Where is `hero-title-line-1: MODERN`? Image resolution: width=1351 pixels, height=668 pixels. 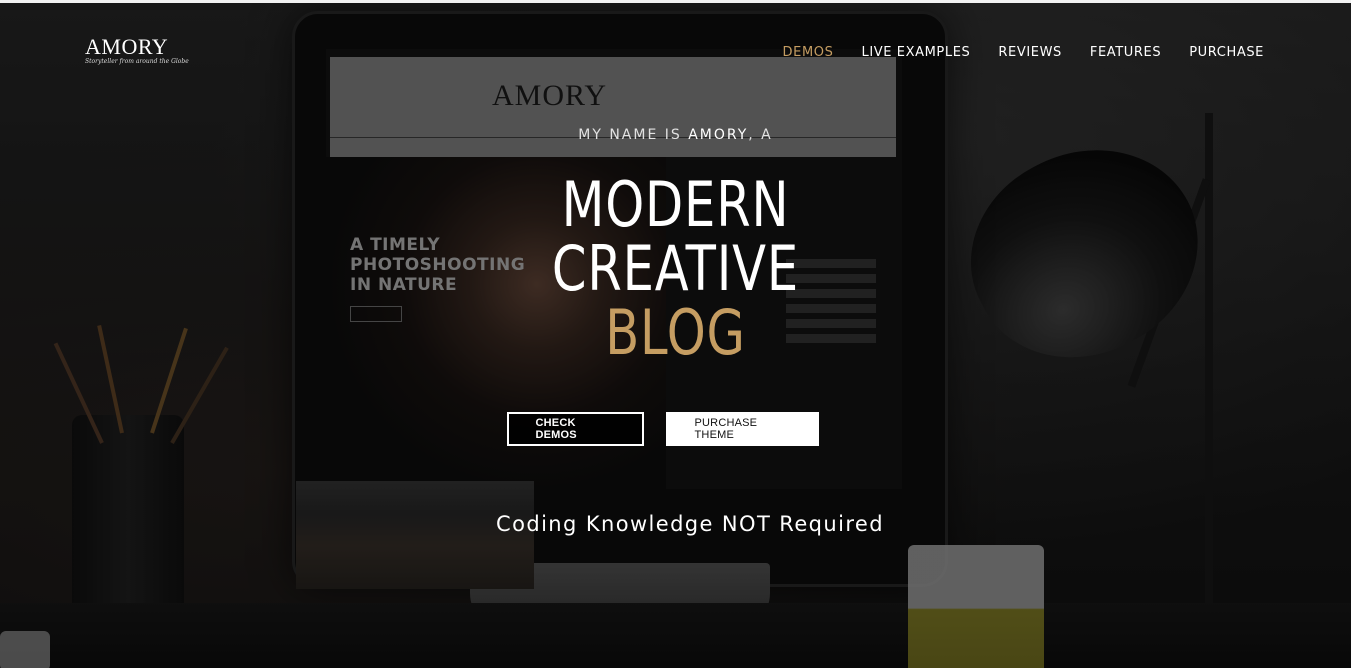
hero-title-line-1: MODERN is located at coordinates (675, 204).